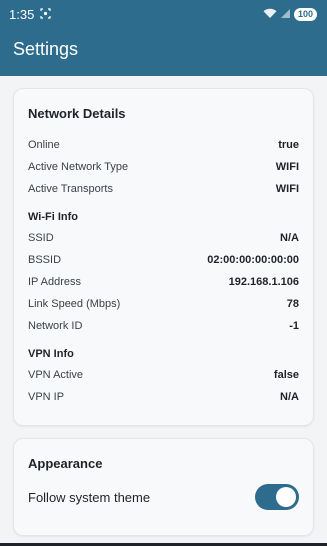 This screenshot has width=327, height=546. I want to click on follow-system-theme-row: Follow system theme, so click(163, 497).